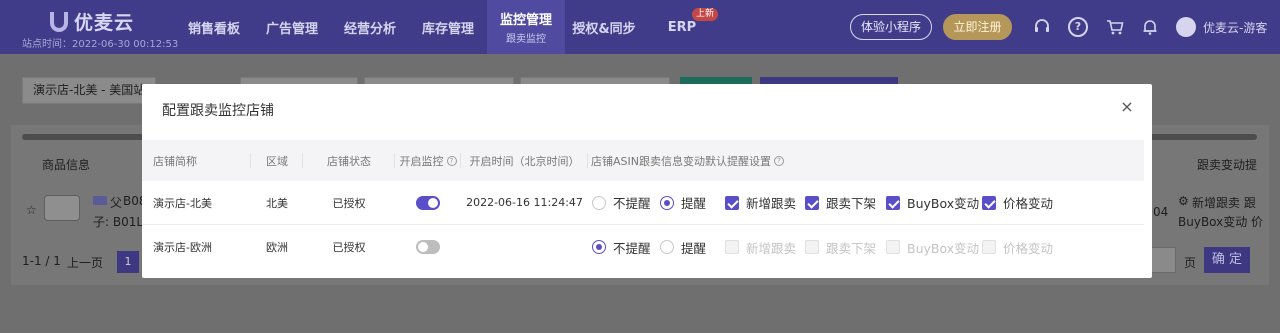 The width and height of the screenshot is (1280, 333). What do you see at coordinates (100, 200) in the screenshot?
I see `us-flag-icon` at bounding box center [100, 200].